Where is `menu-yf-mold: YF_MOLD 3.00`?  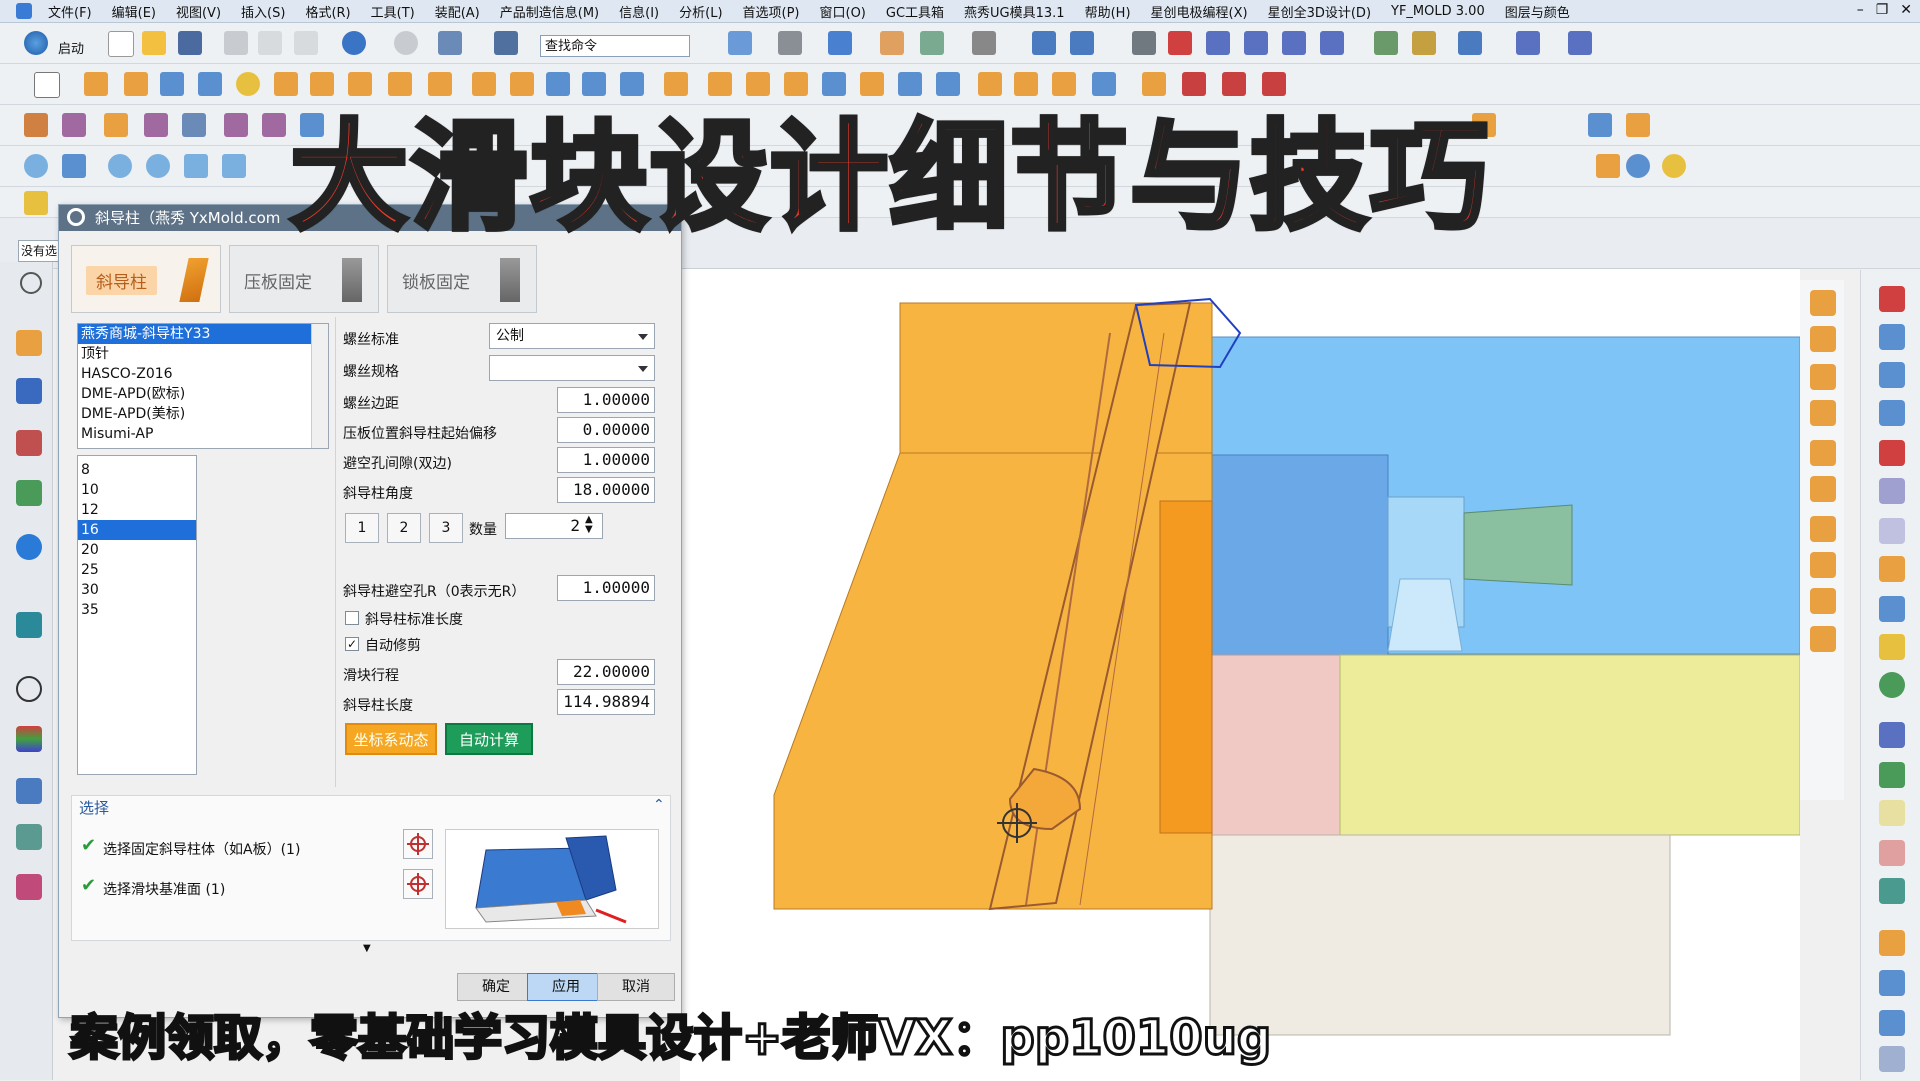
menu-yf-mold: YF_MOLD 3.00 is located at coordinates (1438, 11).